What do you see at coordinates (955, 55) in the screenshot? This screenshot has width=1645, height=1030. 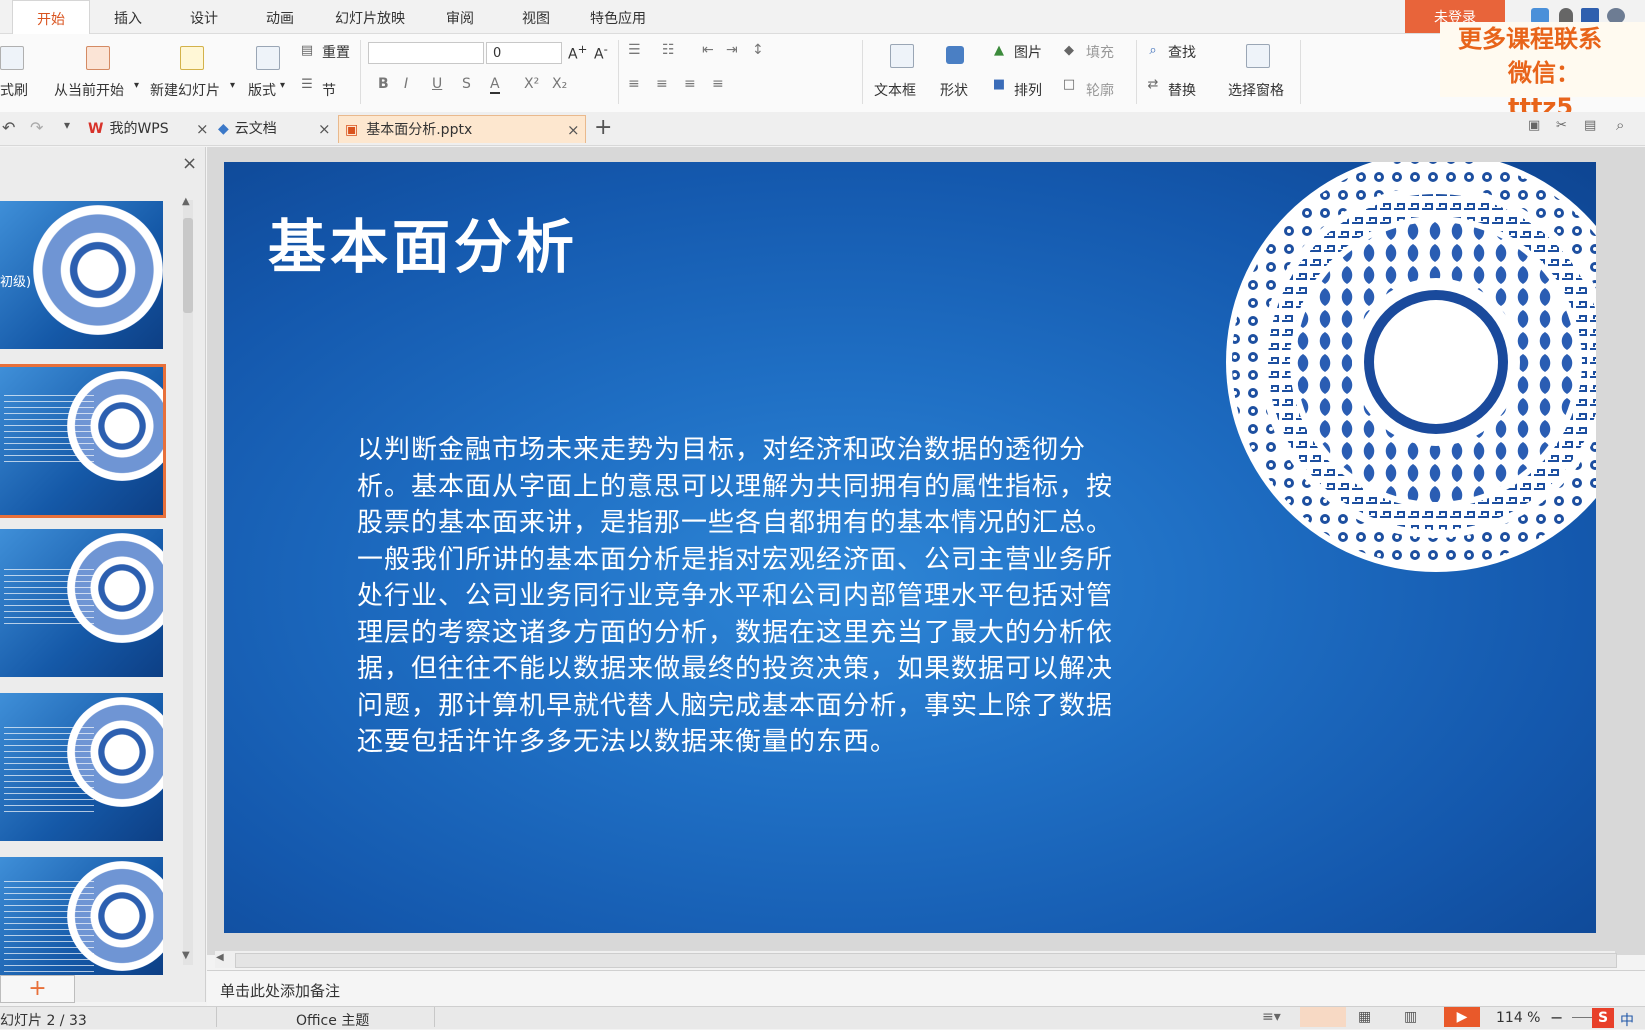 I see `shapes-icon` at bounding box center [955, 55].